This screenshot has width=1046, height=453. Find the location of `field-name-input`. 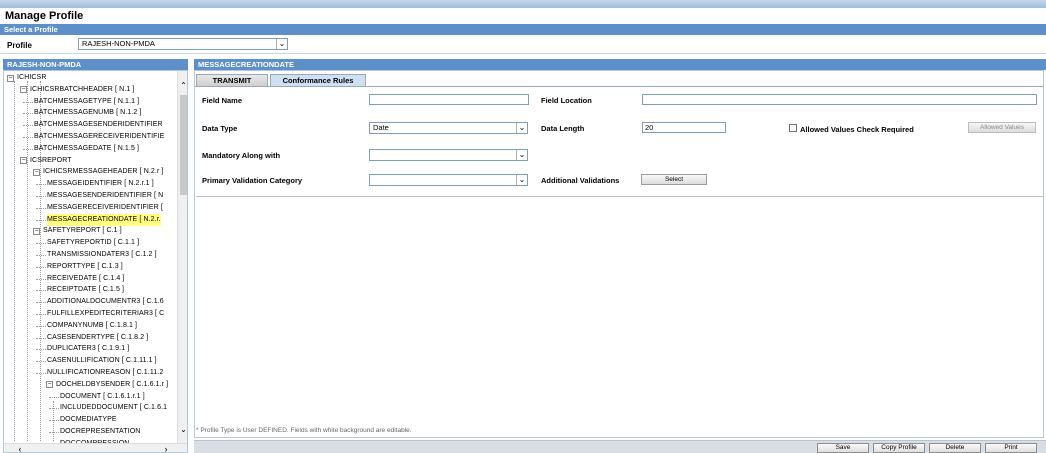

field-name-input is located at coordinates (449, 99).